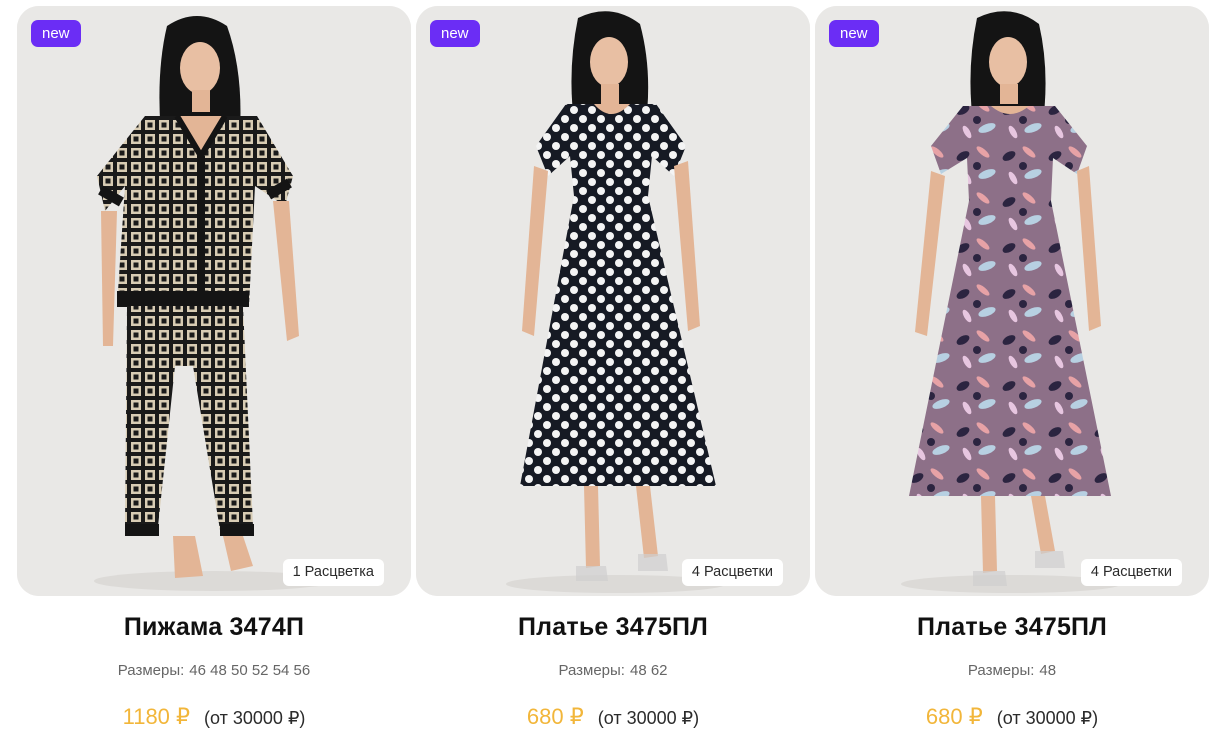 The height and width of the screenshot is (741, 1216). What do you see at coordinates (648, 670) in the screenshot?
I see `sizes-values: 48 62` at bounding box center [648, 670].